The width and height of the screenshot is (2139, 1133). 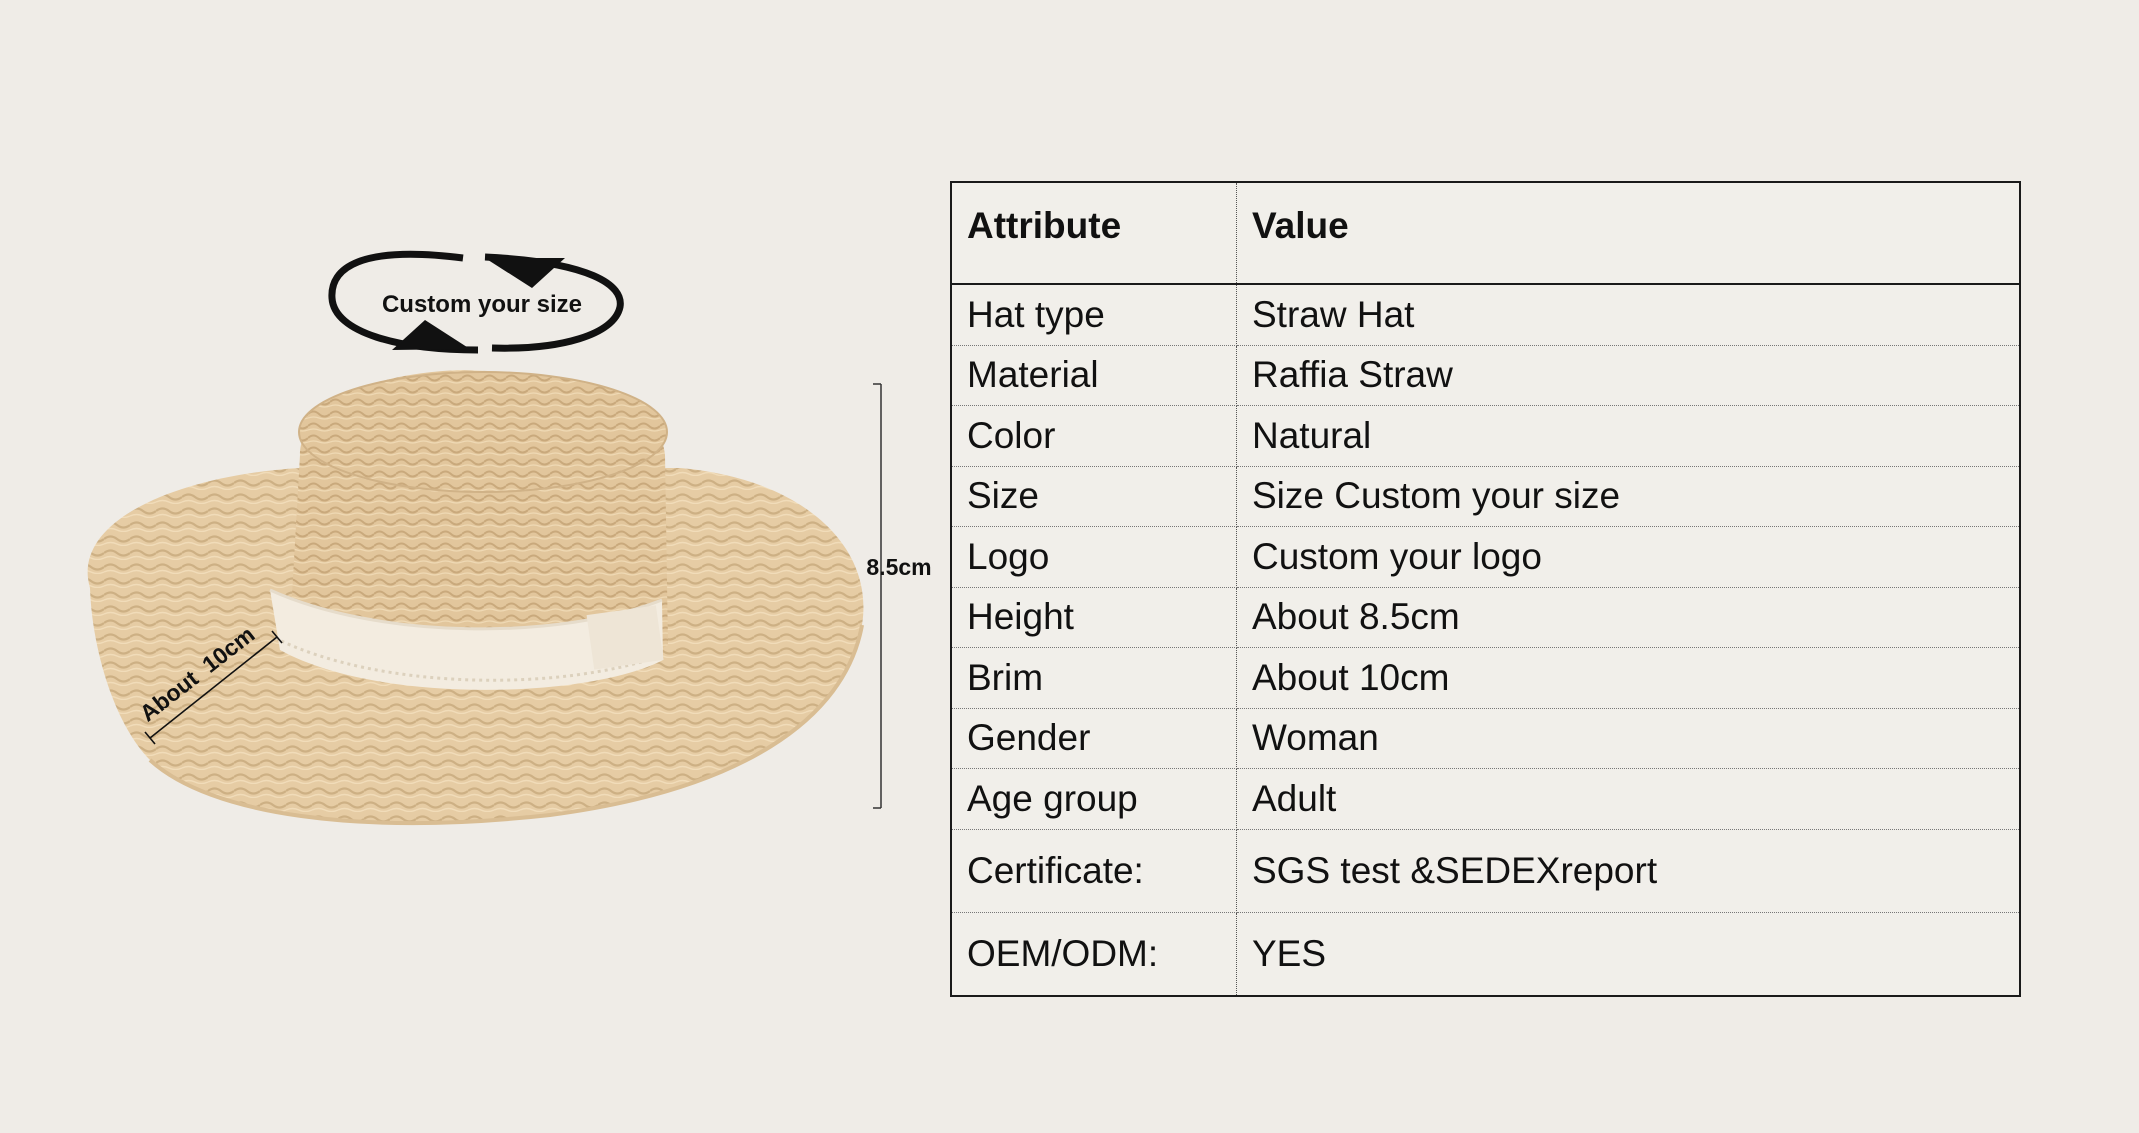 What do you see at coordinates (1094, 557) in the screenshot?
I see `attribute-cell: Logo` at bounding box center [1094, 557].